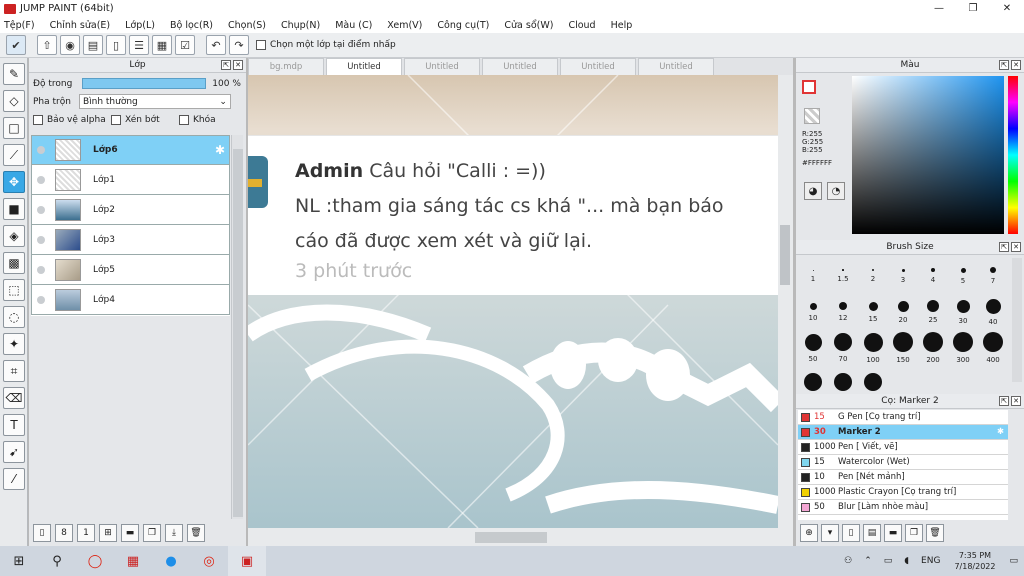 The width and height of the screenshot is (1024, 576). I want to click on page-icon: ▯, so click(116, 45).